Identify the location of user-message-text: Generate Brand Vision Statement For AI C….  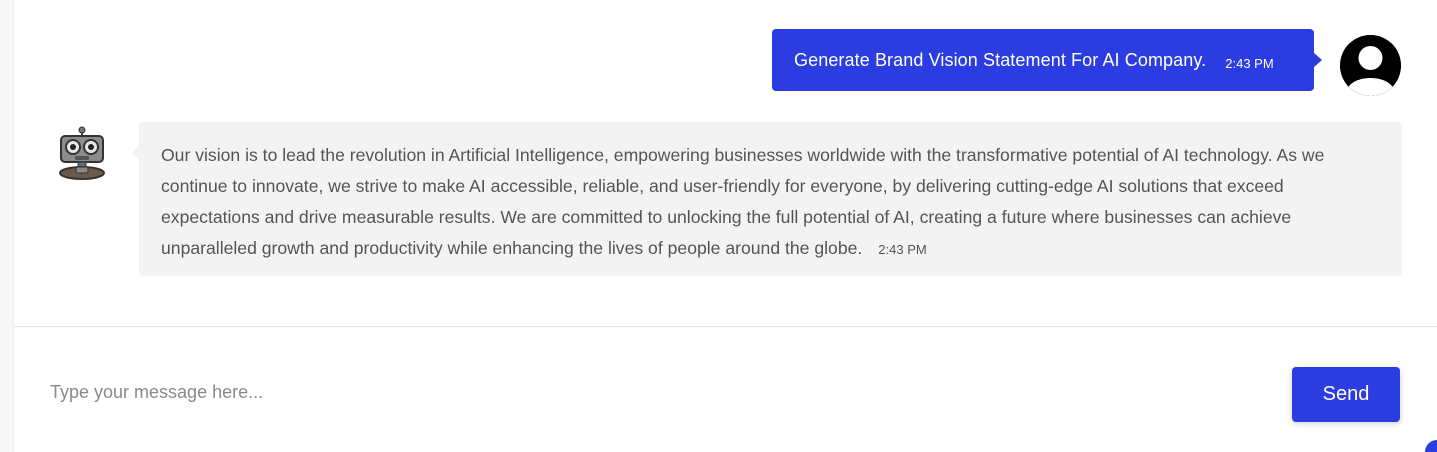
(1000, 59).